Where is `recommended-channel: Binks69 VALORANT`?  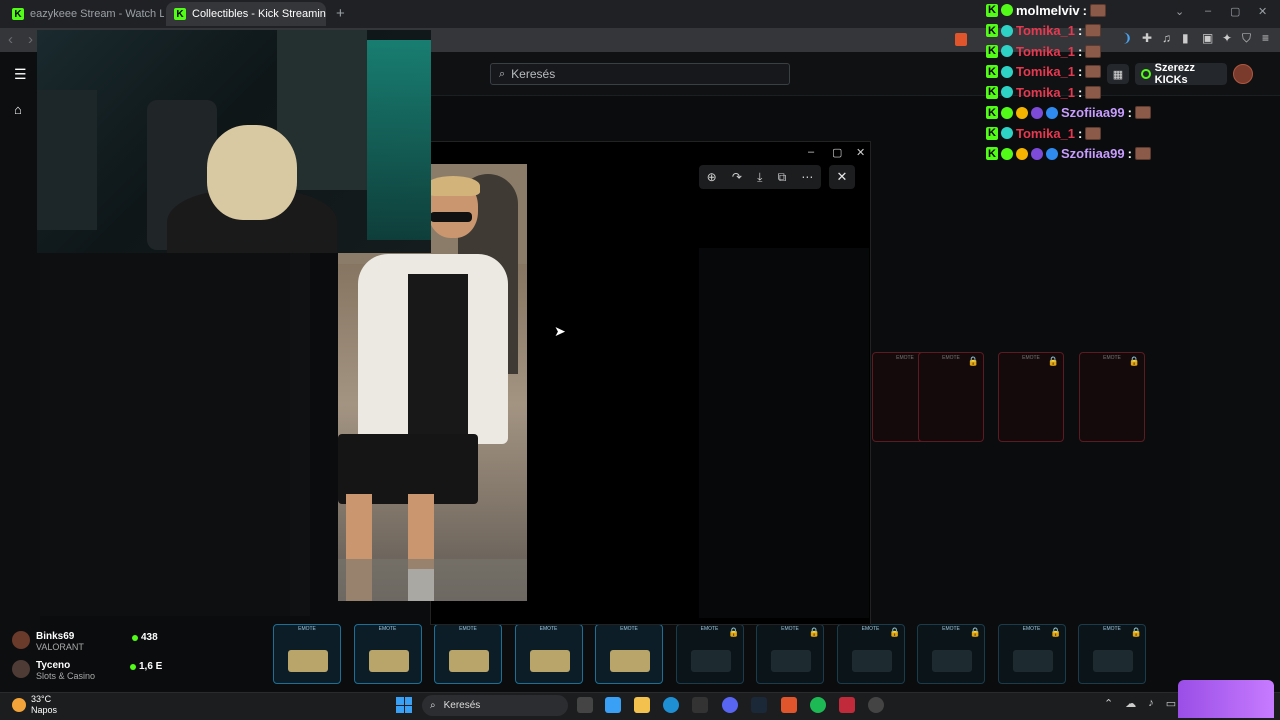 recommended-channel: Binks69 VALORANT is located at coordinates (48, 641).